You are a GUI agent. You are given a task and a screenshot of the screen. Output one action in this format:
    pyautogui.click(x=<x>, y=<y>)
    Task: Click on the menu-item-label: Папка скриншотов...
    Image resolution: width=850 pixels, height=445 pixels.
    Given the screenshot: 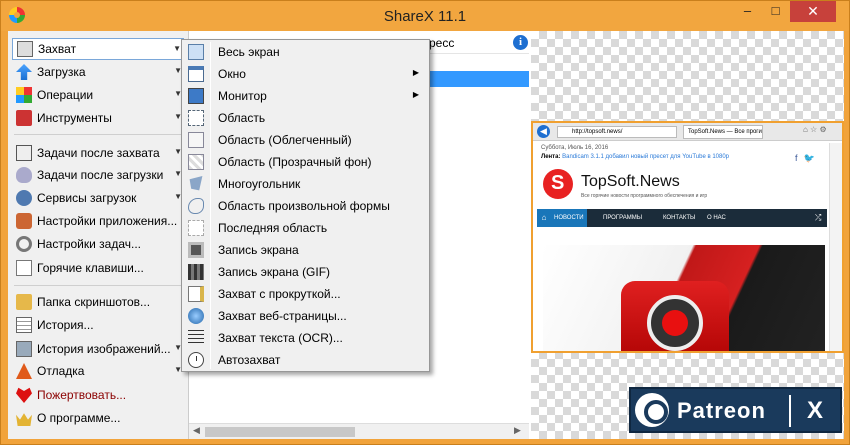 What is the action you would take?
    pyautogui.click(x=94, y=302)
    